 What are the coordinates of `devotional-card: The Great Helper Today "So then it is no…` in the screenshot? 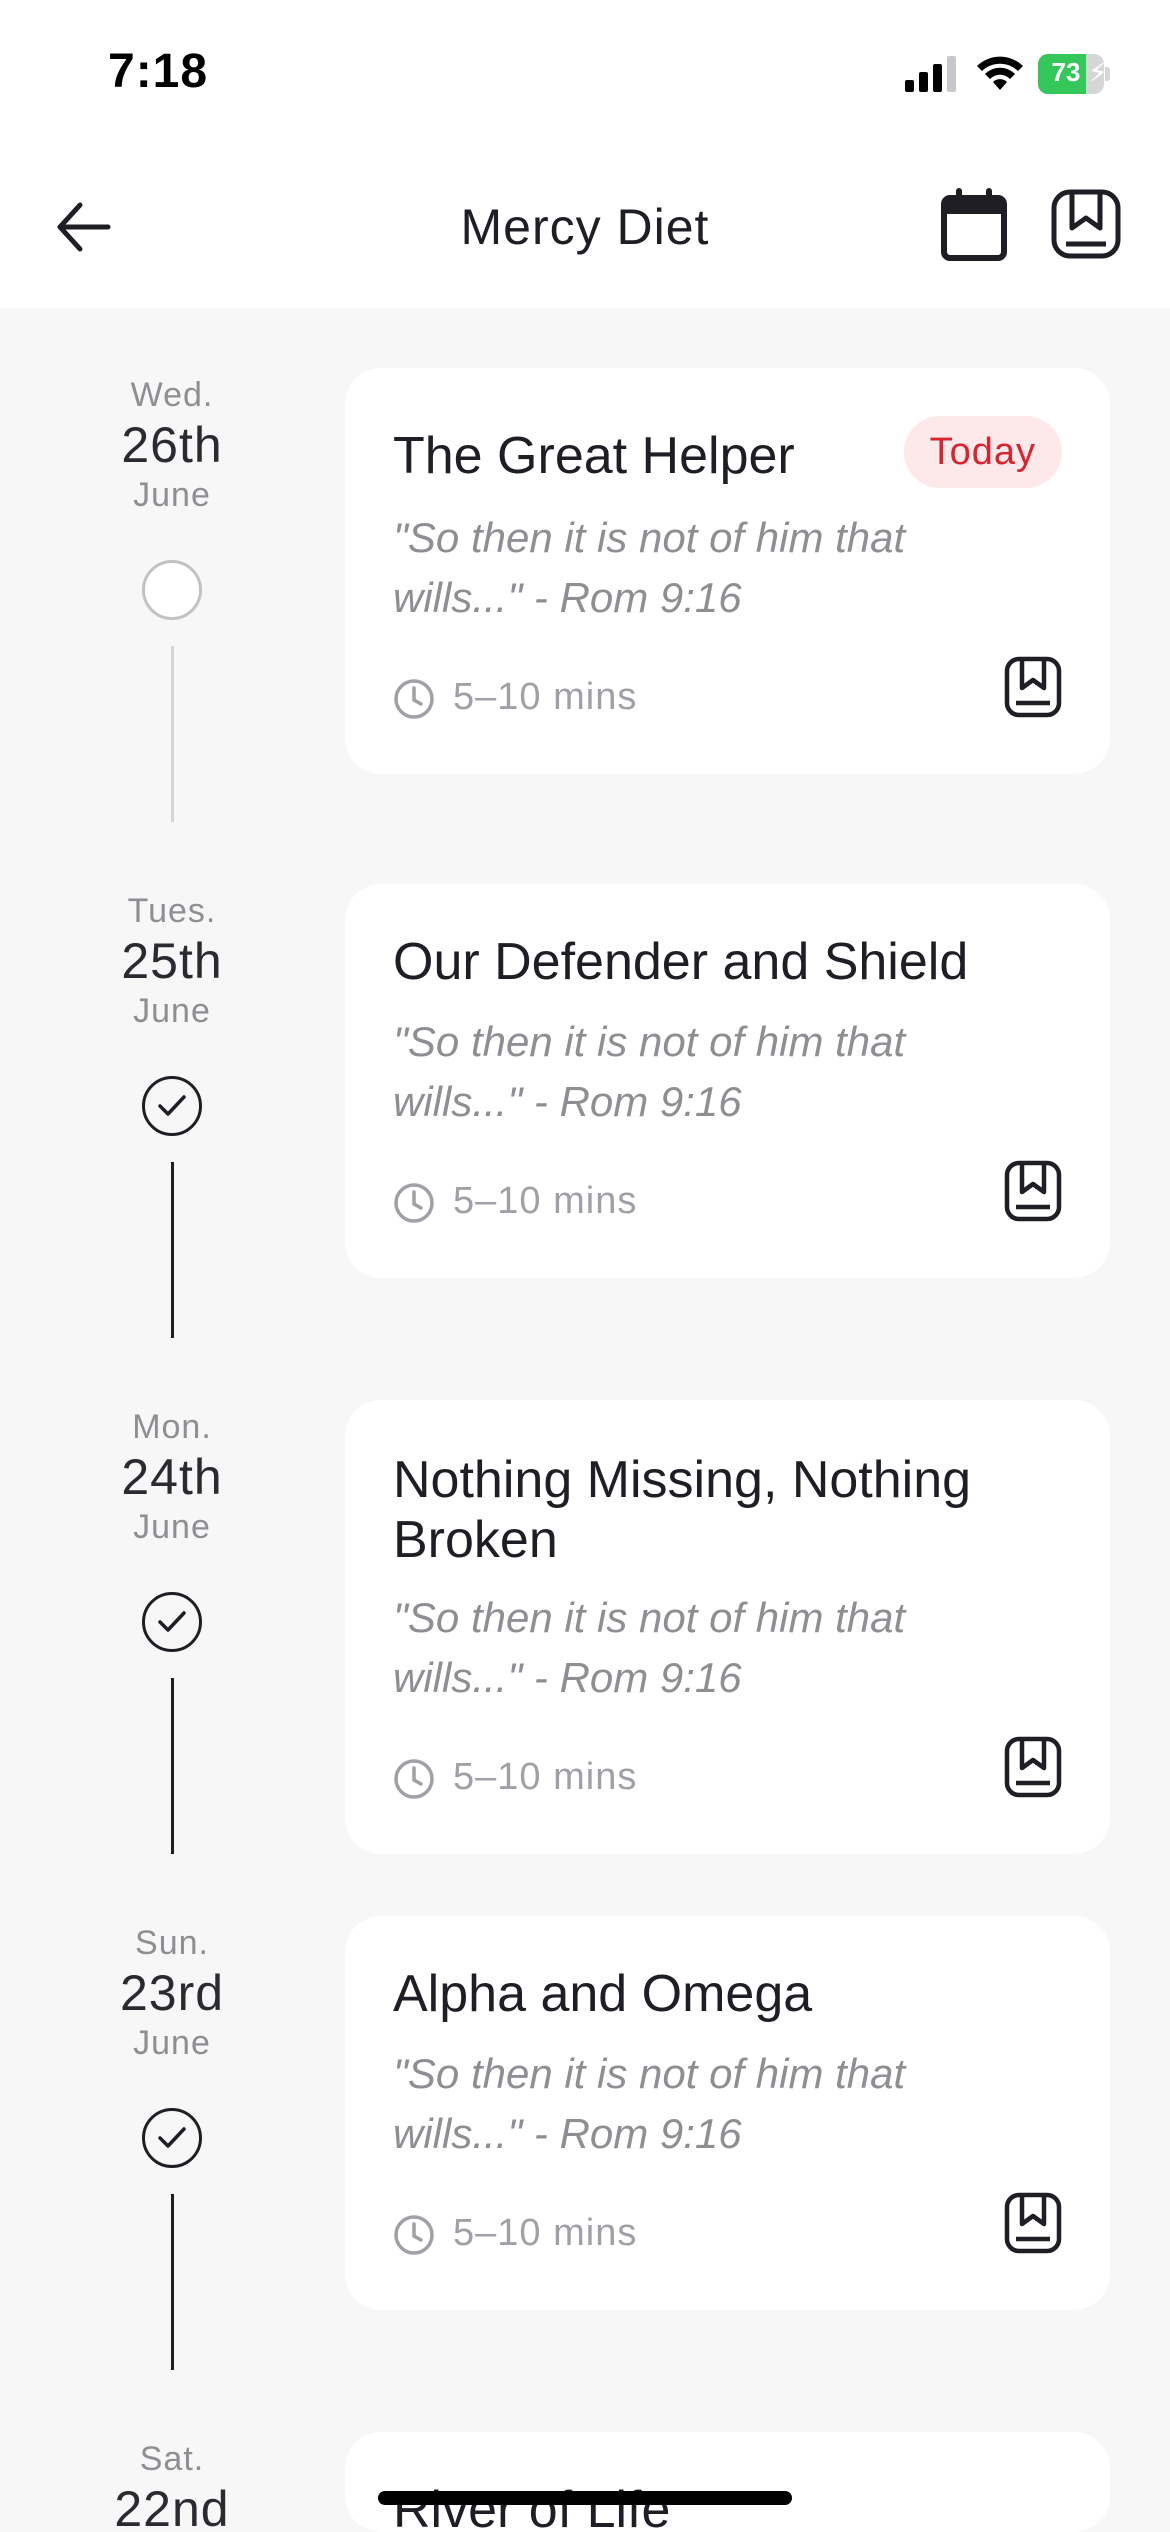 It's located at (727, 571).